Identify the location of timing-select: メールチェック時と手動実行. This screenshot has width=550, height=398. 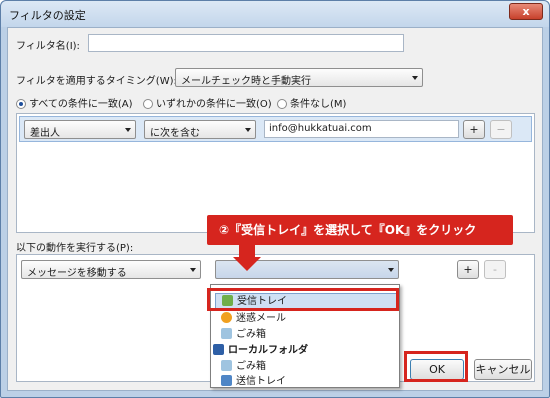
(299, 77).